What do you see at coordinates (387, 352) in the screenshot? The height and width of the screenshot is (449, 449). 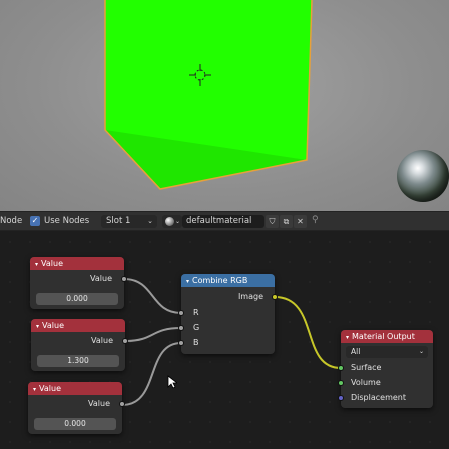 I see `target-dropdown: All ⌄` at bounding box center [387, 352].